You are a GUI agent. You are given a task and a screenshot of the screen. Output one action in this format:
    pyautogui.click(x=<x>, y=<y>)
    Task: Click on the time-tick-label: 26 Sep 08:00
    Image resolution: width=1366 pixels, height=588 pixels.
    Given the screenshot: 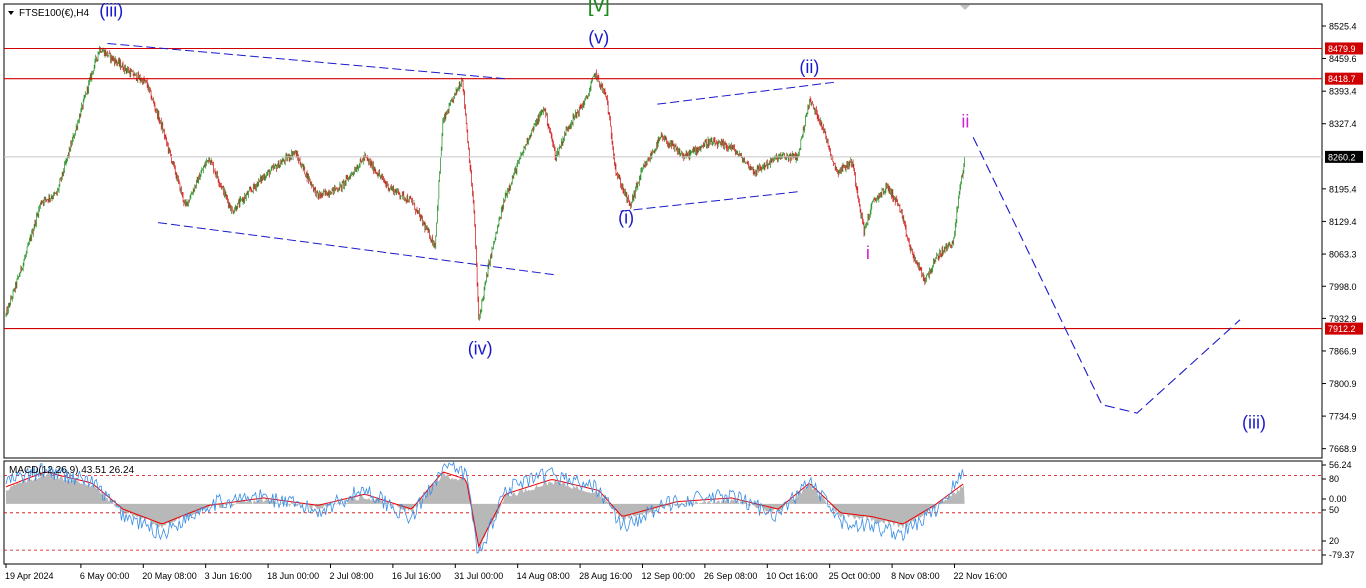 What is the action you would take?
    pyautogui.click(x=731, y=576)
    